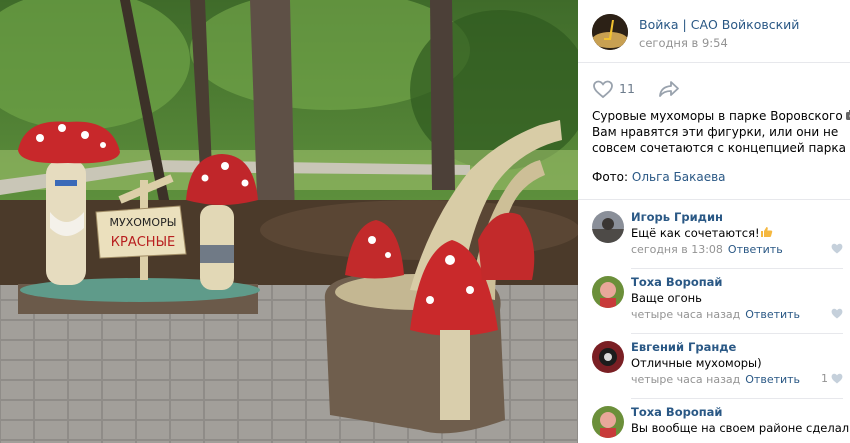 Image resolution: width=850 pixels, height=443 pixels. Describe the element at coordinates (143, 222) in the screenshot. I see `sign-line-1: МУХОМОРЫ` at that location.